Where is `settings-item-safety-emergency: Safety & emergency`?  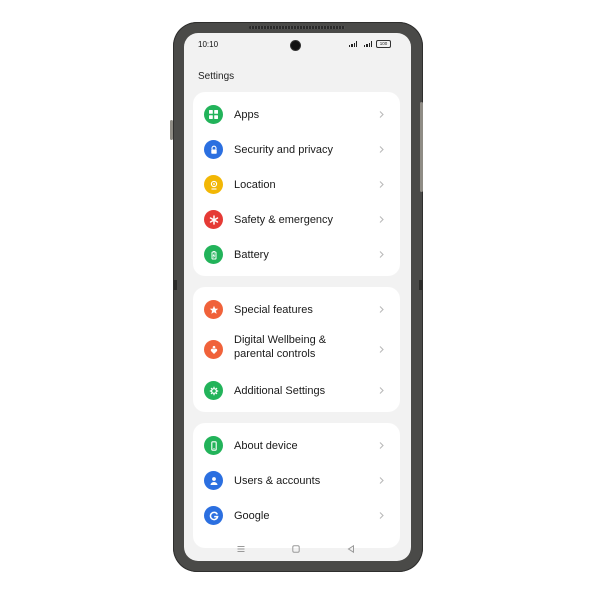 settings-item-safety-emergency: Safety & emergency is located at coordinates (296, 219).